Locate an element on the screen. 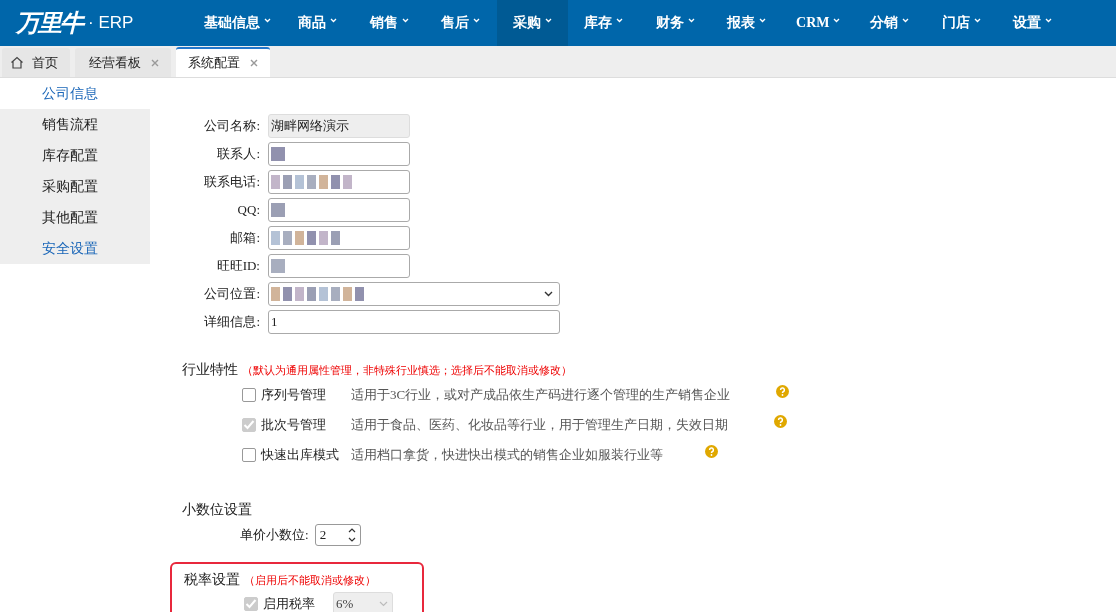 The height and width of the screenshot is (612, 1116). menu-item: 报表 is located at coordinates (747, 23).